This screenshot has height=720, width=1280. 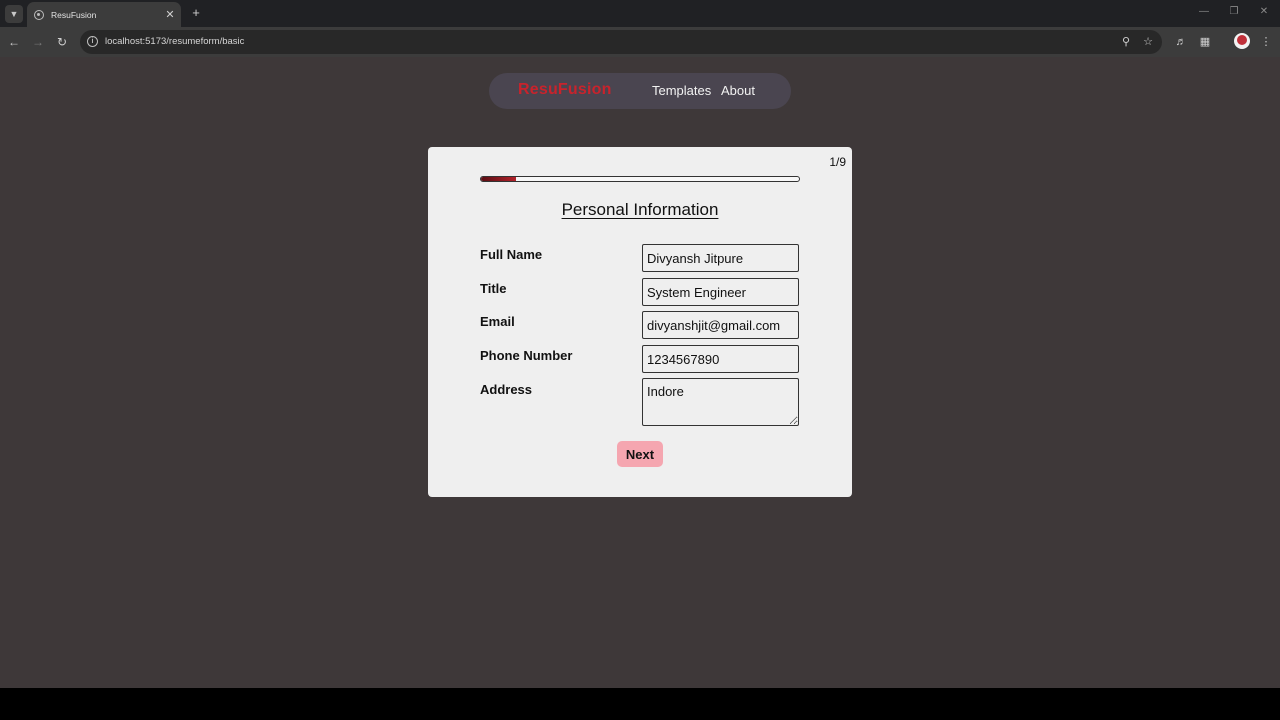 What do you see at coordinates (1234, 11) in the screenshot?
I see `restore-icon: ❐` at bounding box center [1234, 11].